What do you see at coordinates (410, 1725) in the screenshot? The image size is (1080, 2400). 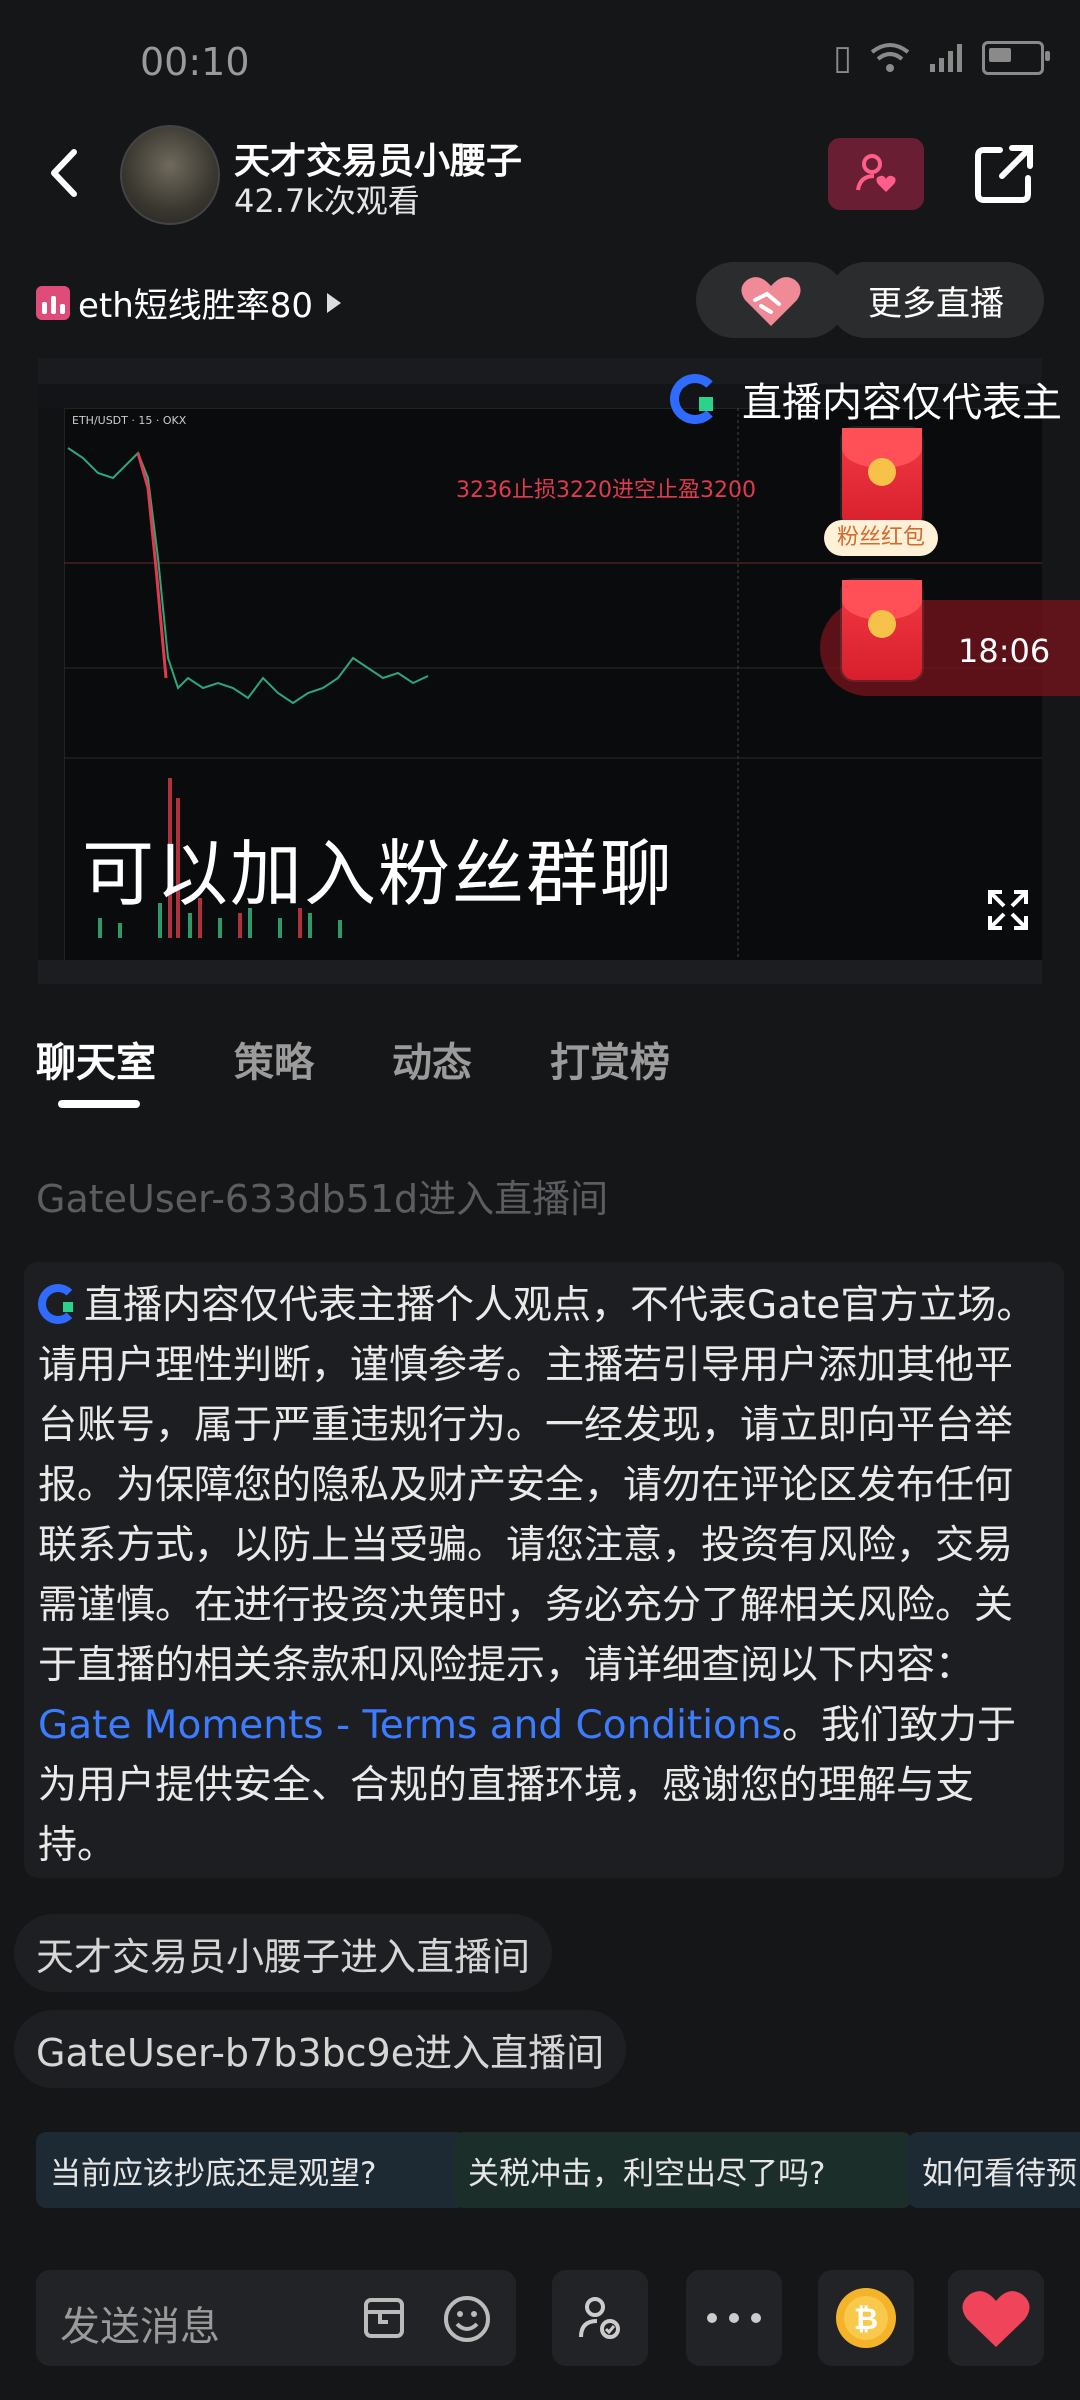 I see `terms-link: Gate Moments - Terms and Conditions` at bounding box center [410, 1725].